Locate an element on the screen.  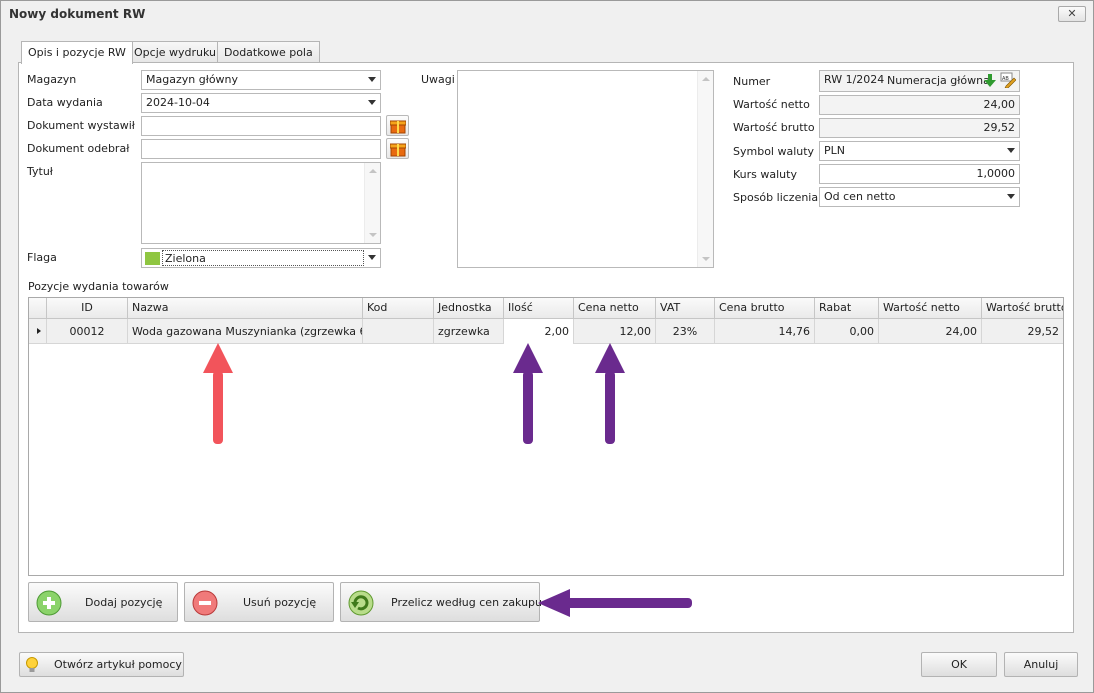
tab-dodatkowe-pola: Dodatkowe pola is located at coordinates (268, 52).